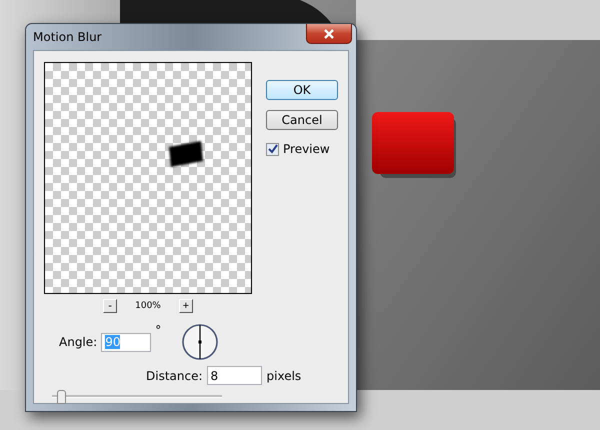 The height and width of the screenshot is (430, 600). What do you see at coordinates (148, 306) in the screenshot?
I see `zoom-level: 100%` at bounding box center [148, 306].